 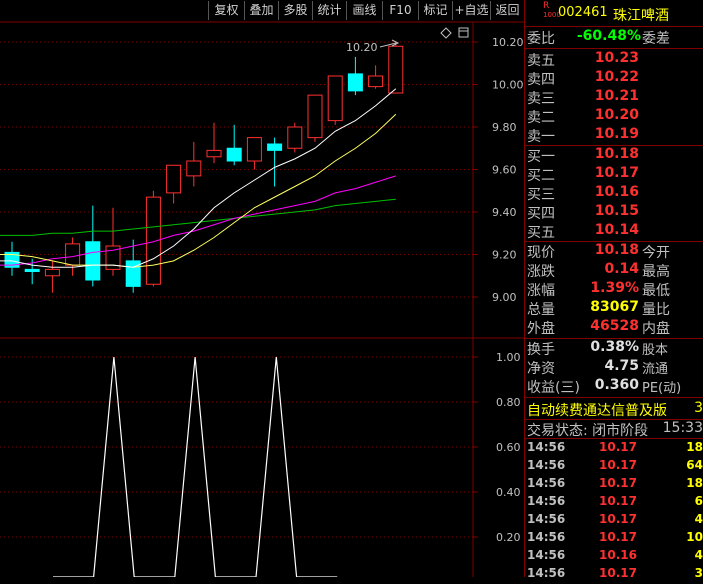 I want to click on draw-line-button: 画线, so click(x=364, y=10).